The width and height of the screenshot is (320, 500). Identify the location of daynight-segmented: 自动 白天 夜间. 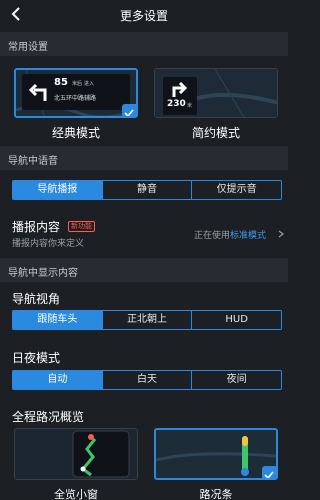
(147, 380).